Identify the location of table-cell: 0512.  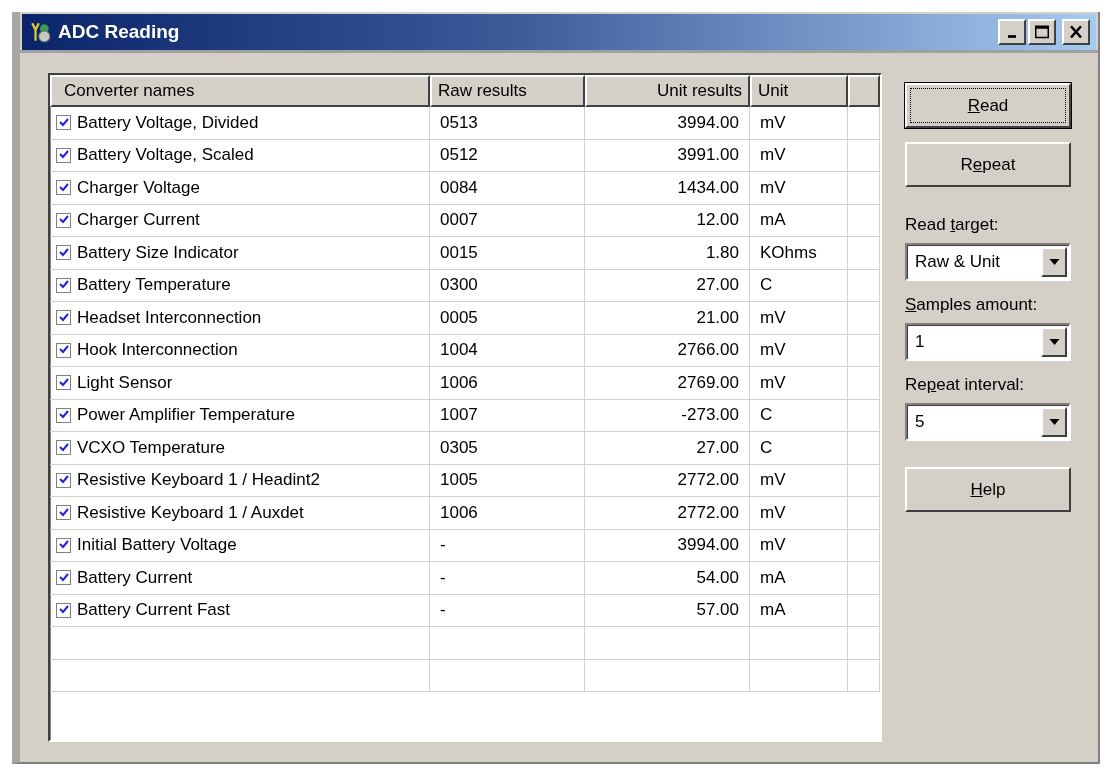
(507, 155).